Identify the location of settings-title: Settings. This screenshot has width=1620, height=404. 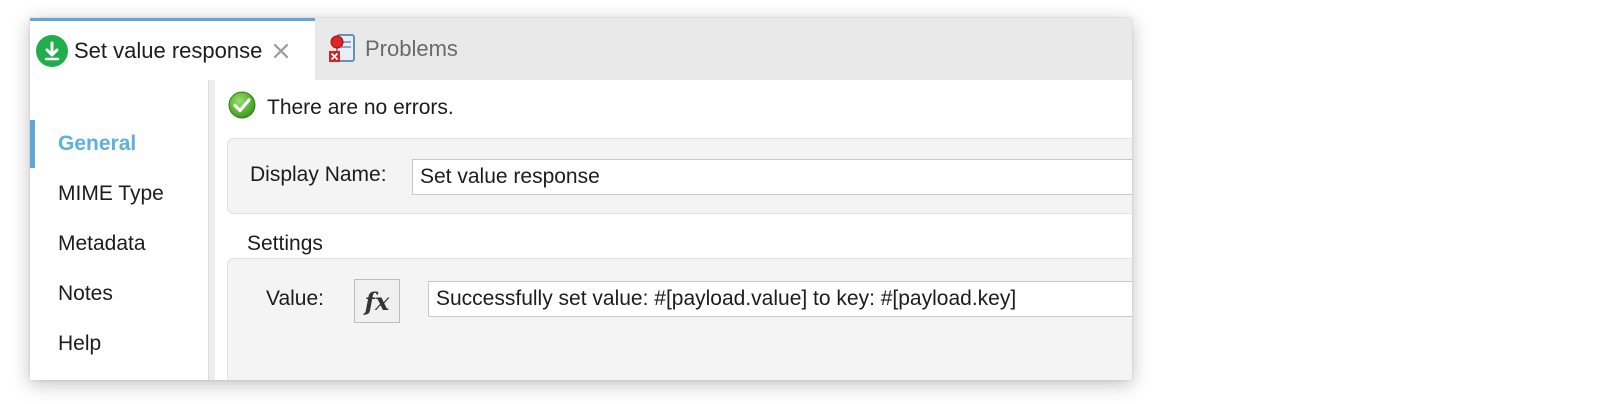
(285, 243).